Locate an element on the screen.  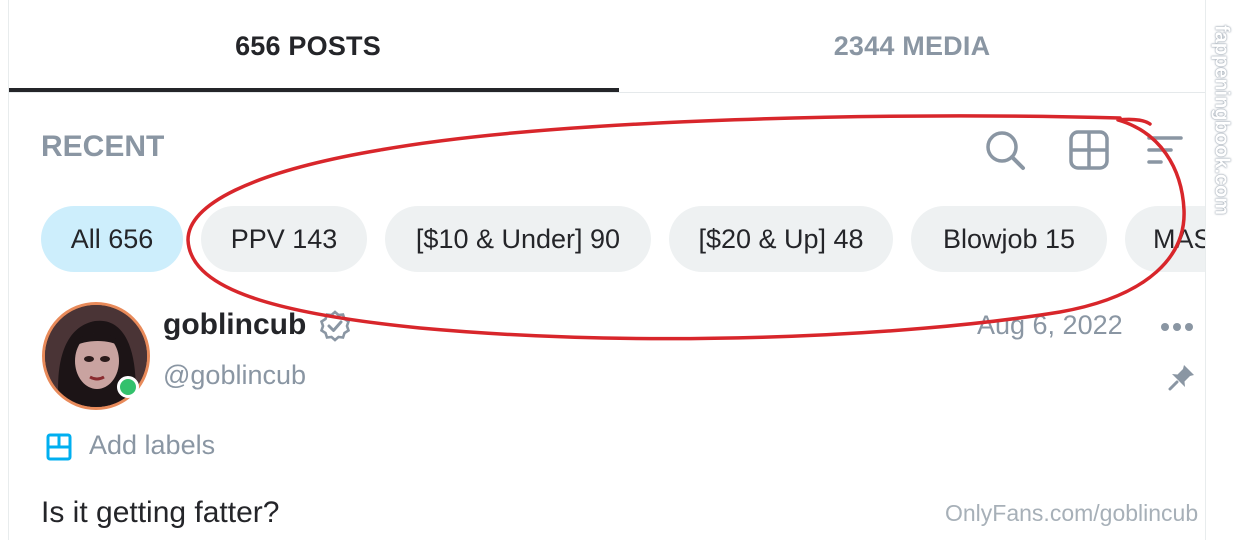
onlyfans-watermark: OnlyFans.com/goblincub is located at coordinates (1072, 513).